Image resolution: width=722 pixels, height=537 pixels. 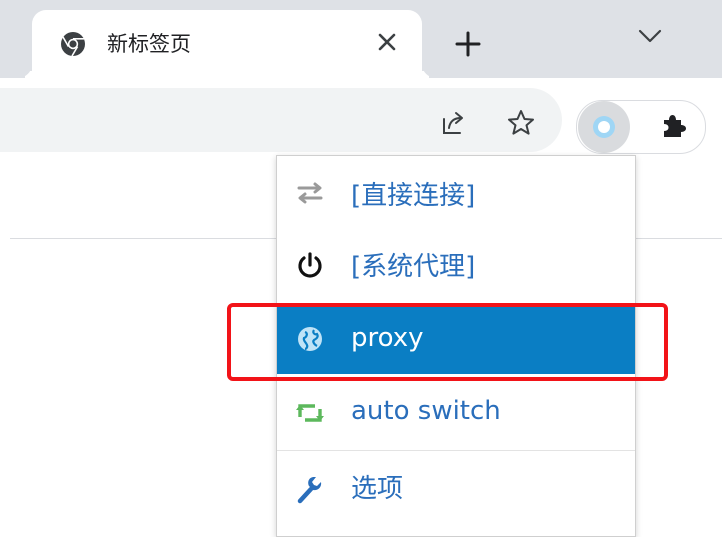 I want to click on switchyomega-icon, so click(x=604, y=127).